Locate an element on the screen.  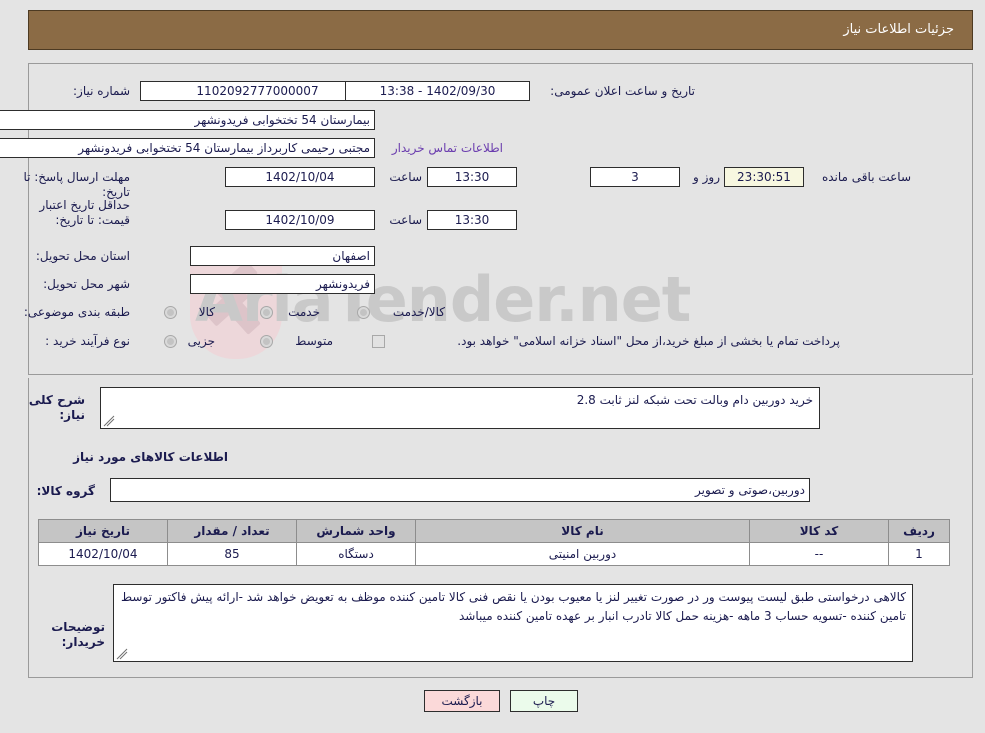
response-deadline-time: 13:30 is located at coordinates (472, 177).